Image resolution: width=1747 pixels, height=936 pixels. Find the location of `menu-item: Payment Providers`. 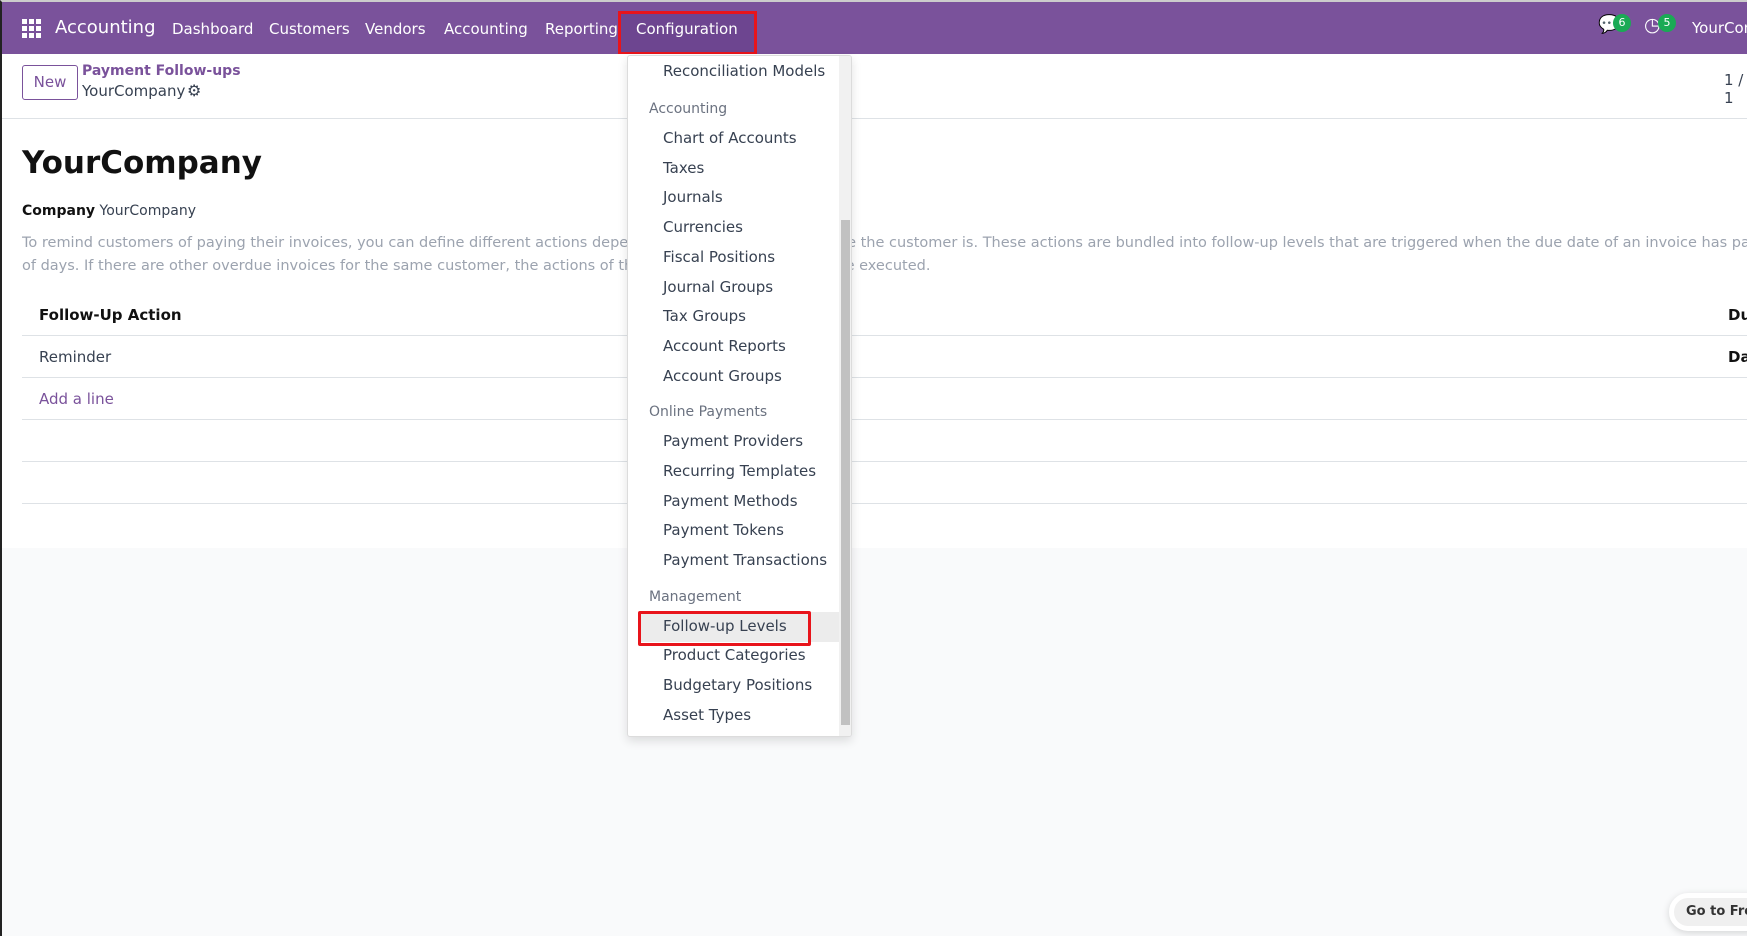

menu-item: Payment Providers is located at coordinates (733, 441).